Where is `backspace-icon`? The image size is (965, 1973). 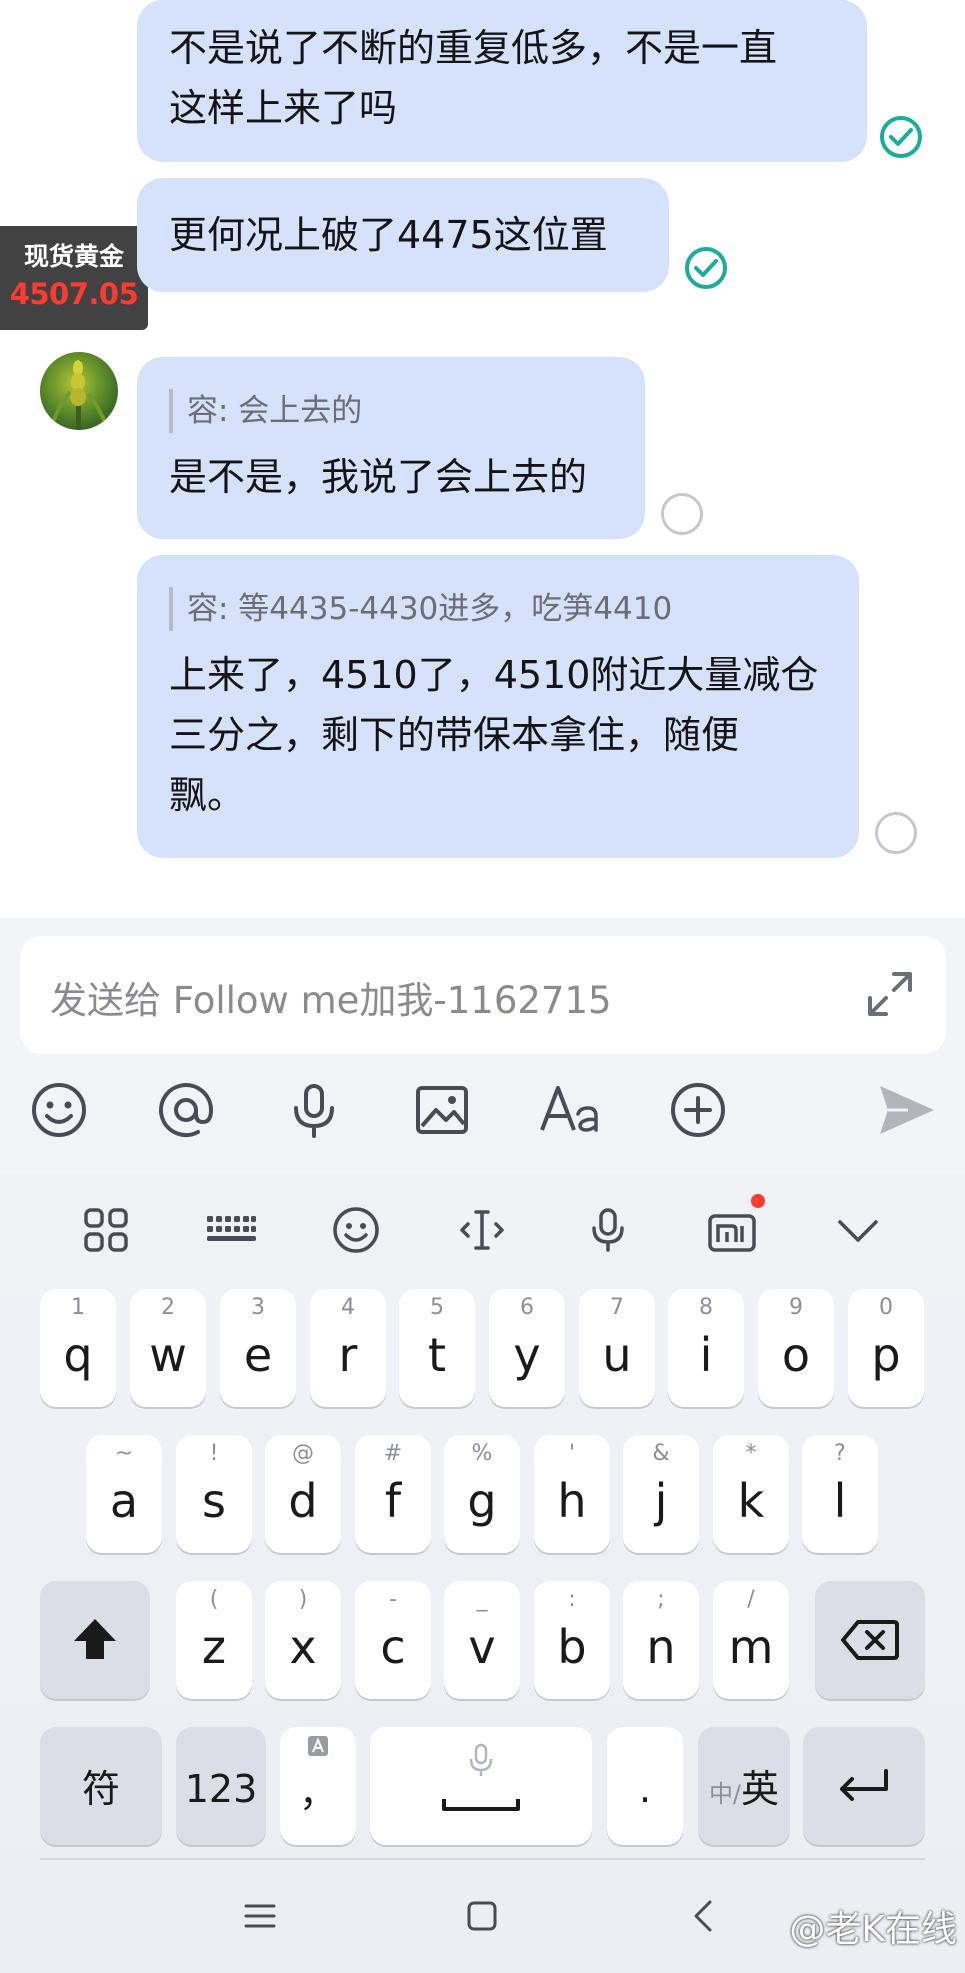
backspace-icon is located at coordinates (870, 1640).